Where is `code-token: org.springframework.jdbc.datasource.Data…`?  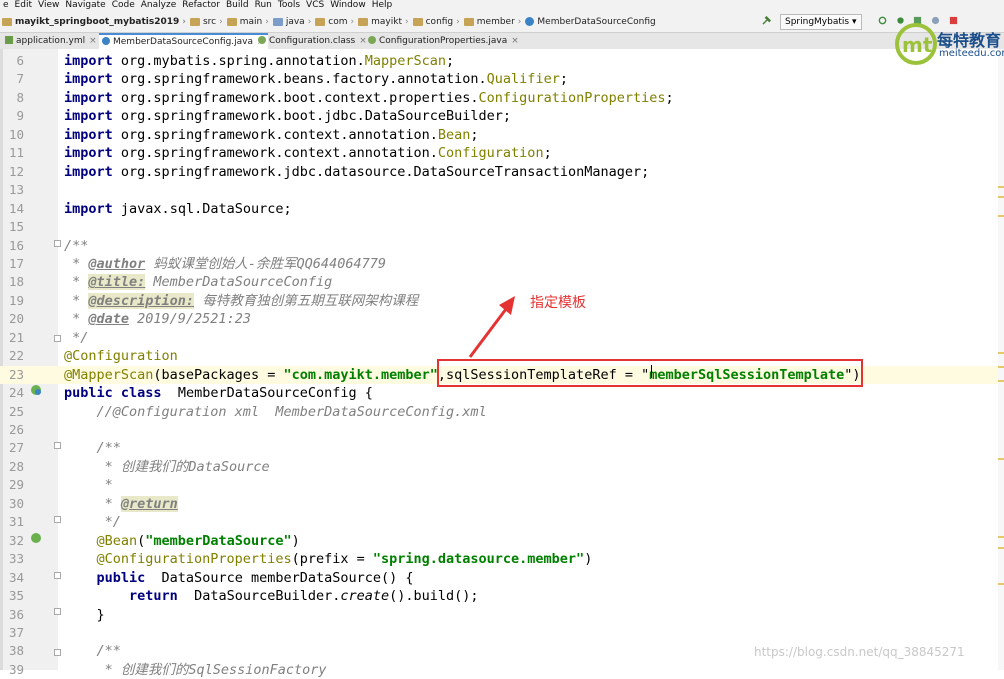
code-token: org.springframework.jdbc.datasource.Data… is located at coordinates (385, 171).